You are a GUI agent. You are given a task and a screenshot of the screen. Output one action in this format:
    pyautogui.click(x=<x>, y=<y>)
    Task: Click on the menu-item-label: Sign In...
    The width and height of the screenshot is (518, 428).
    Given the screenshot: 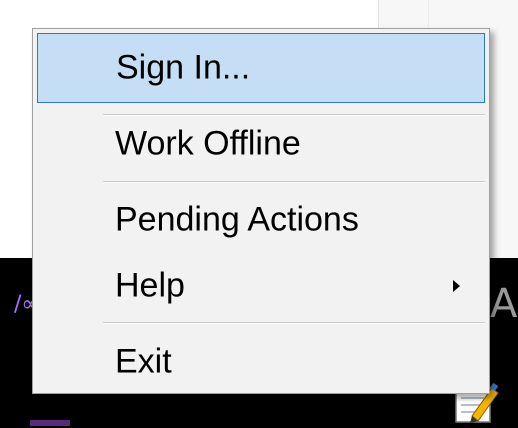 What is the action you would take?
    pyautogui.click(x=183, y=67)
    